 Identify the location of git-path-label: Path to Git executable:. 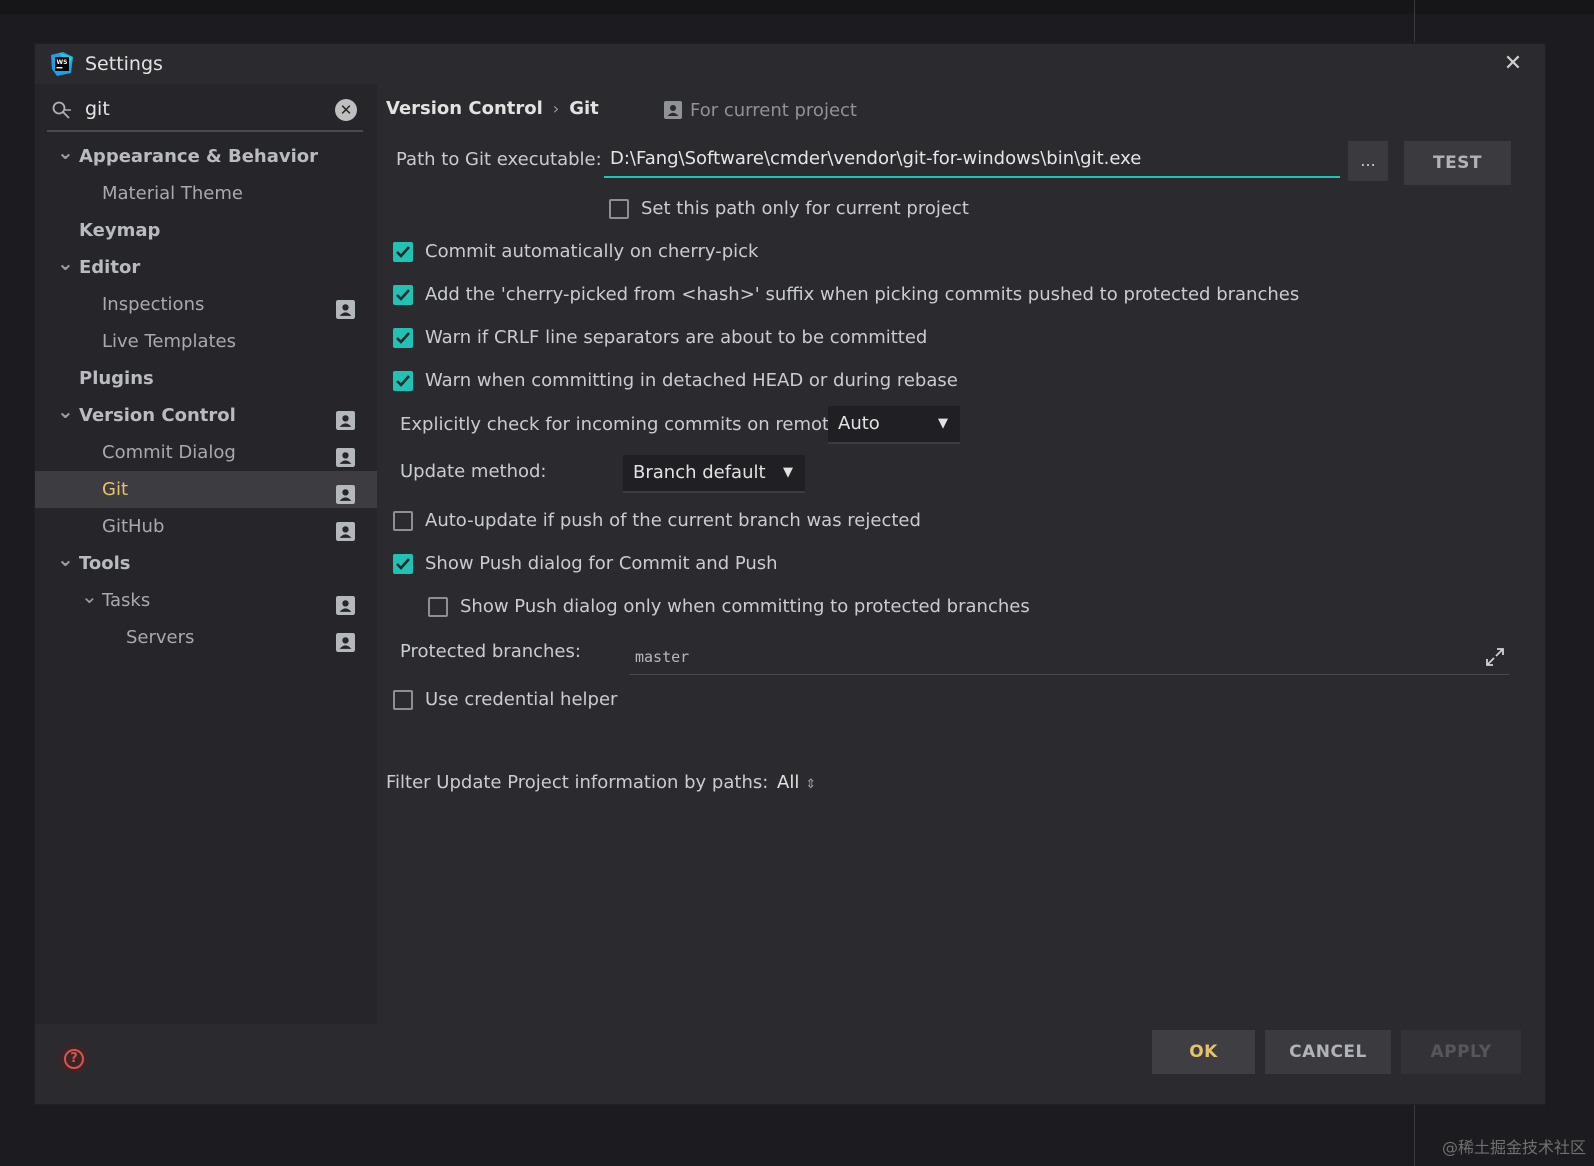
(499, 159).